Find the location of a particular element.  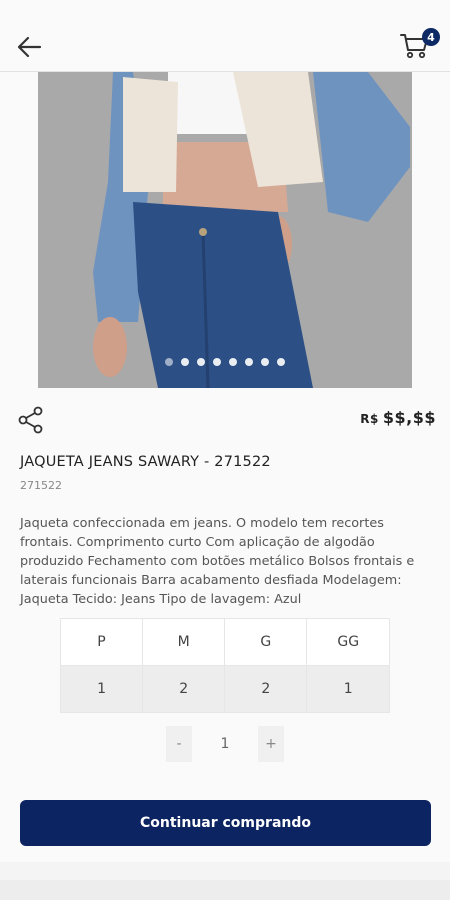

product-sku: 271522 is located at coordinates (41, 485).